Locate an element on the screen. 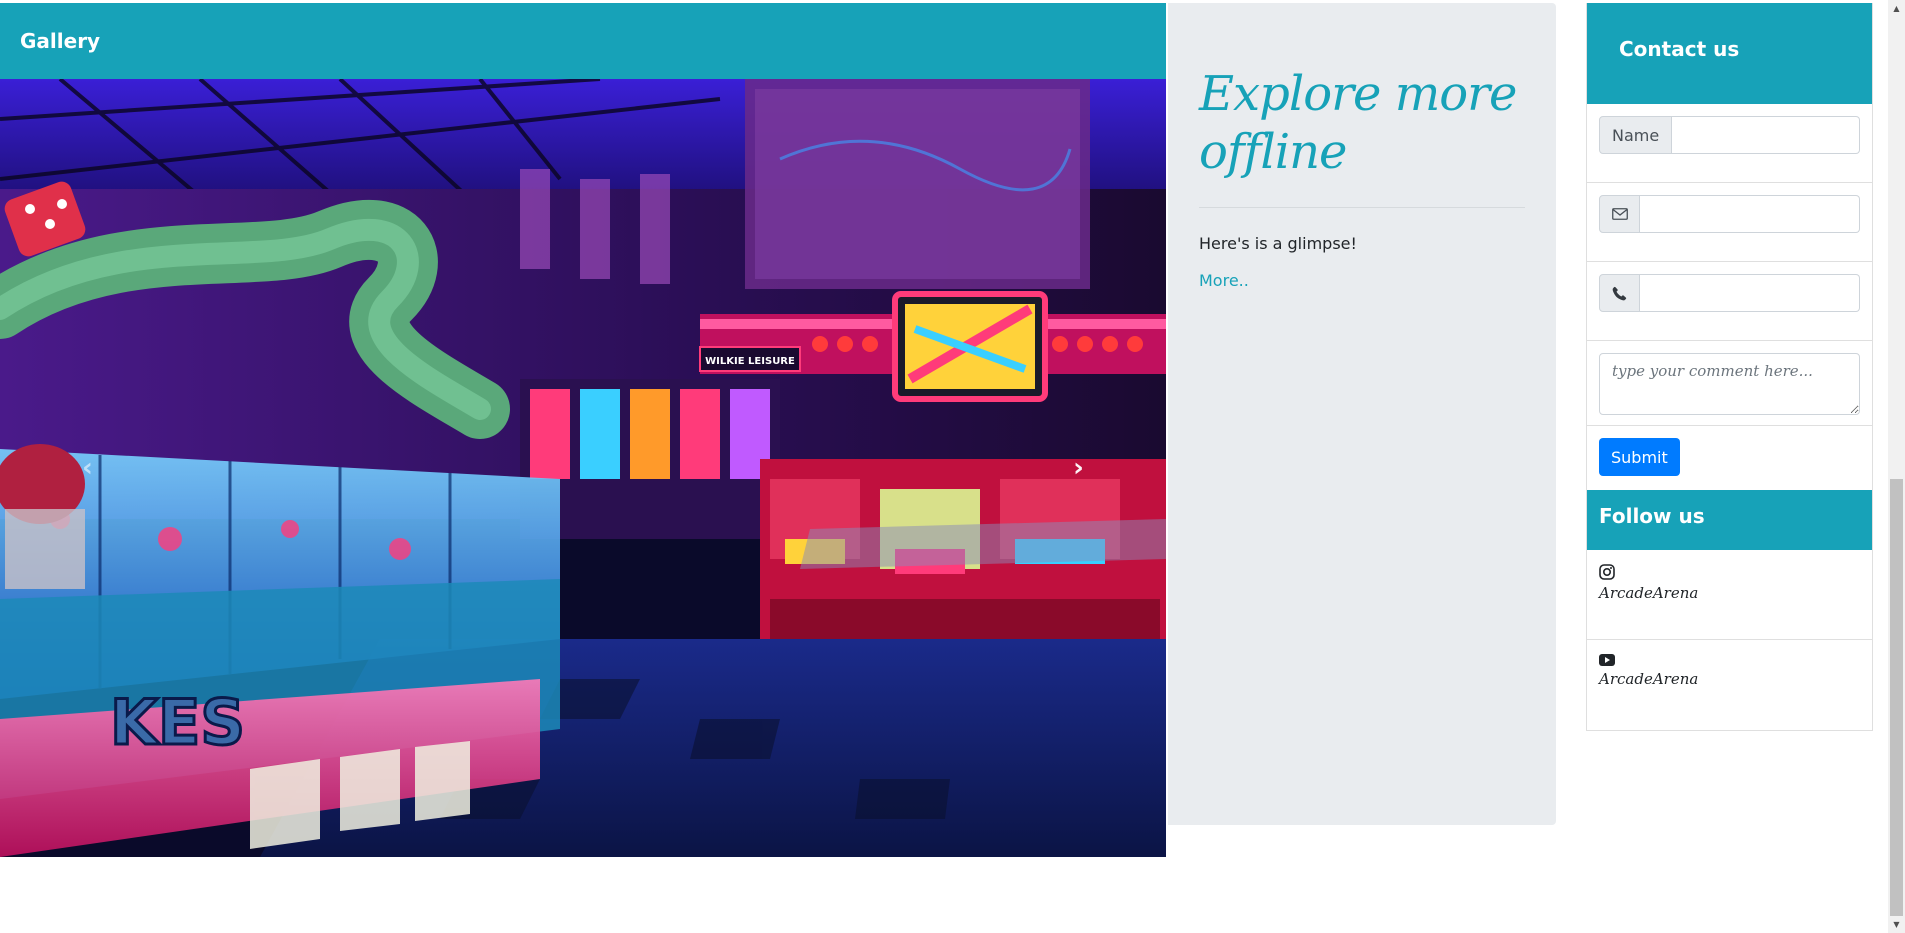 This screenshot has height=933, width=1905. scroll-up-arrow: ▲ is located at coordinates (1896, 8).